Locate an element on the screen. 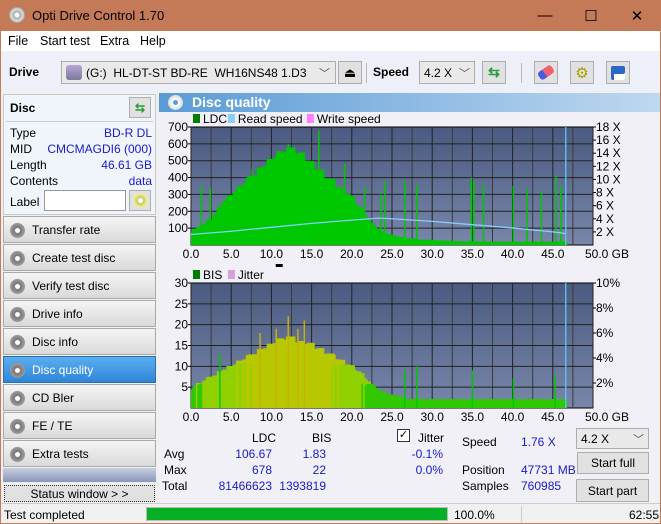 The width and height of the screenshot is (661, 524). col-bis-header: BIS is located at coordinates (322, 438).